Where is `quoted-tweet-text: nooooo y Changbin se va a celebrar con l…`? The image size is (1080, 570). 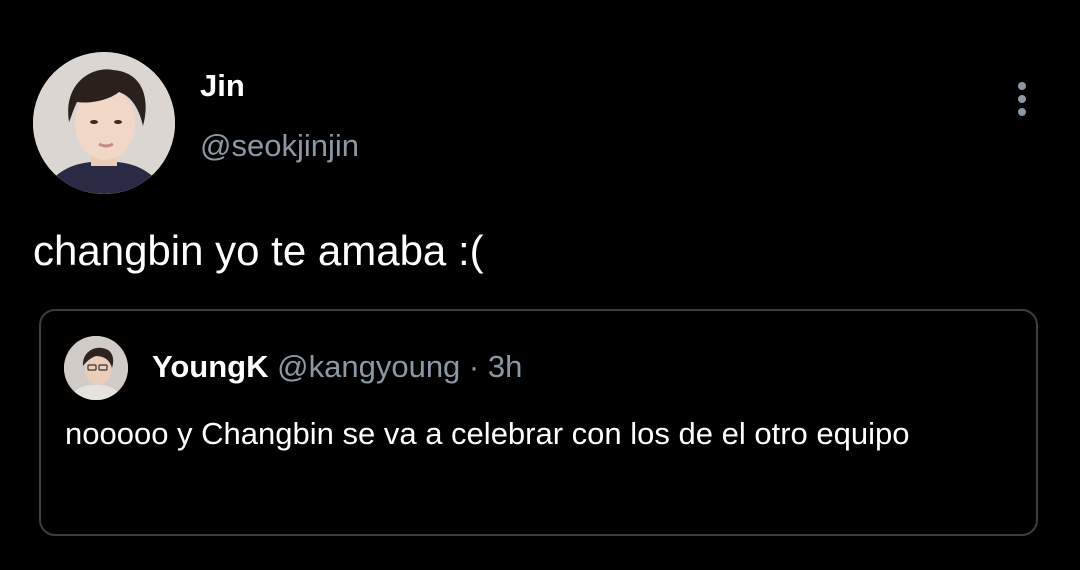 quoted-tweet-text: nooooo y Changbin se va a celebrar con l… is located at coordinates (487, 433).